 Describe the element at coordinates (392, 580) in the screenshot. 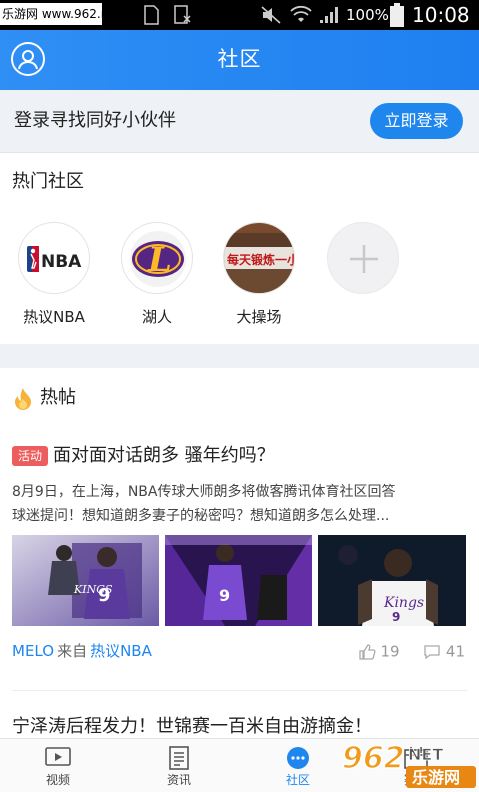

I see `post-thumbnail-3: Kings 9` at that location.